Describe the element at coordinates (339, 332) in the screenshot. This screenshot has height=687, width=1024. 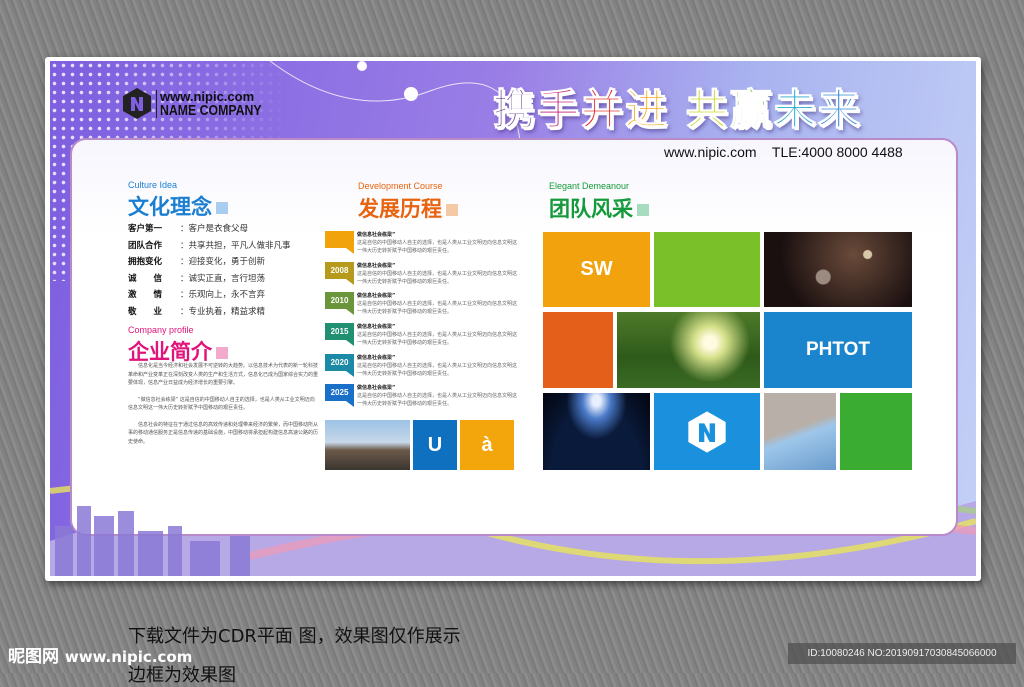
I see `year-tag: 2015` at that location.